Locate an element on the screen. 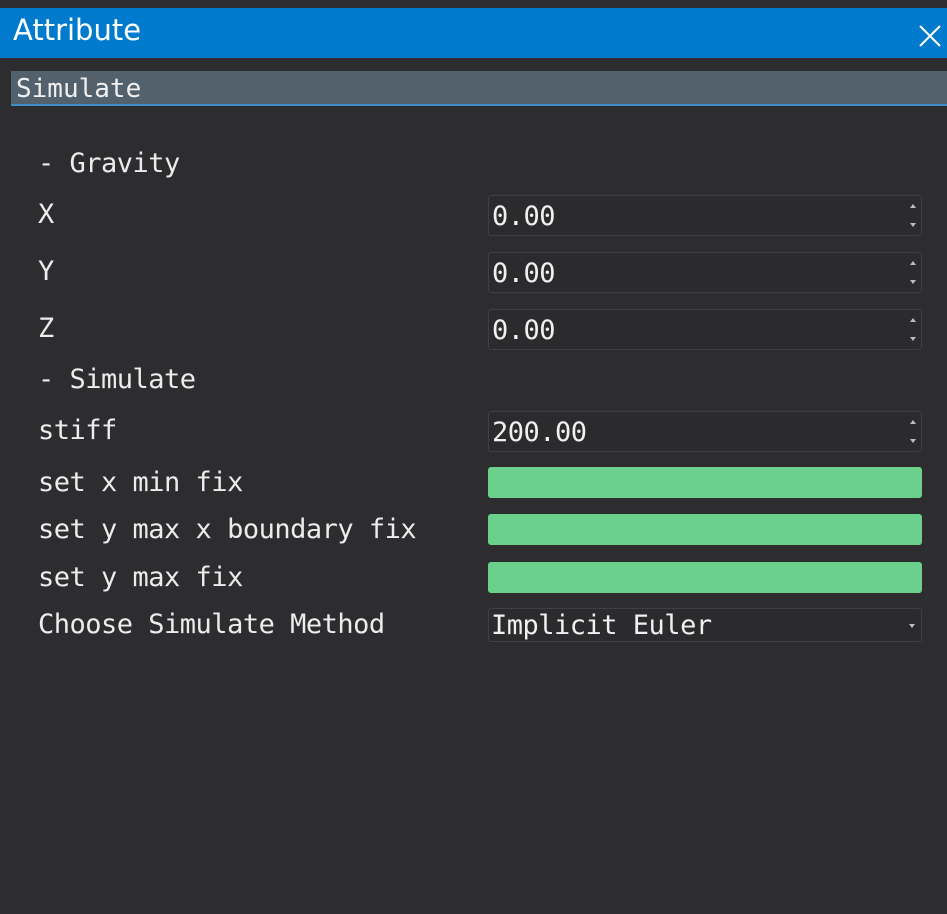 Image resolution: width=947 pixels, height=914 pixels. gravity-x-value: 0.00 is located at coordinates (524, 216).